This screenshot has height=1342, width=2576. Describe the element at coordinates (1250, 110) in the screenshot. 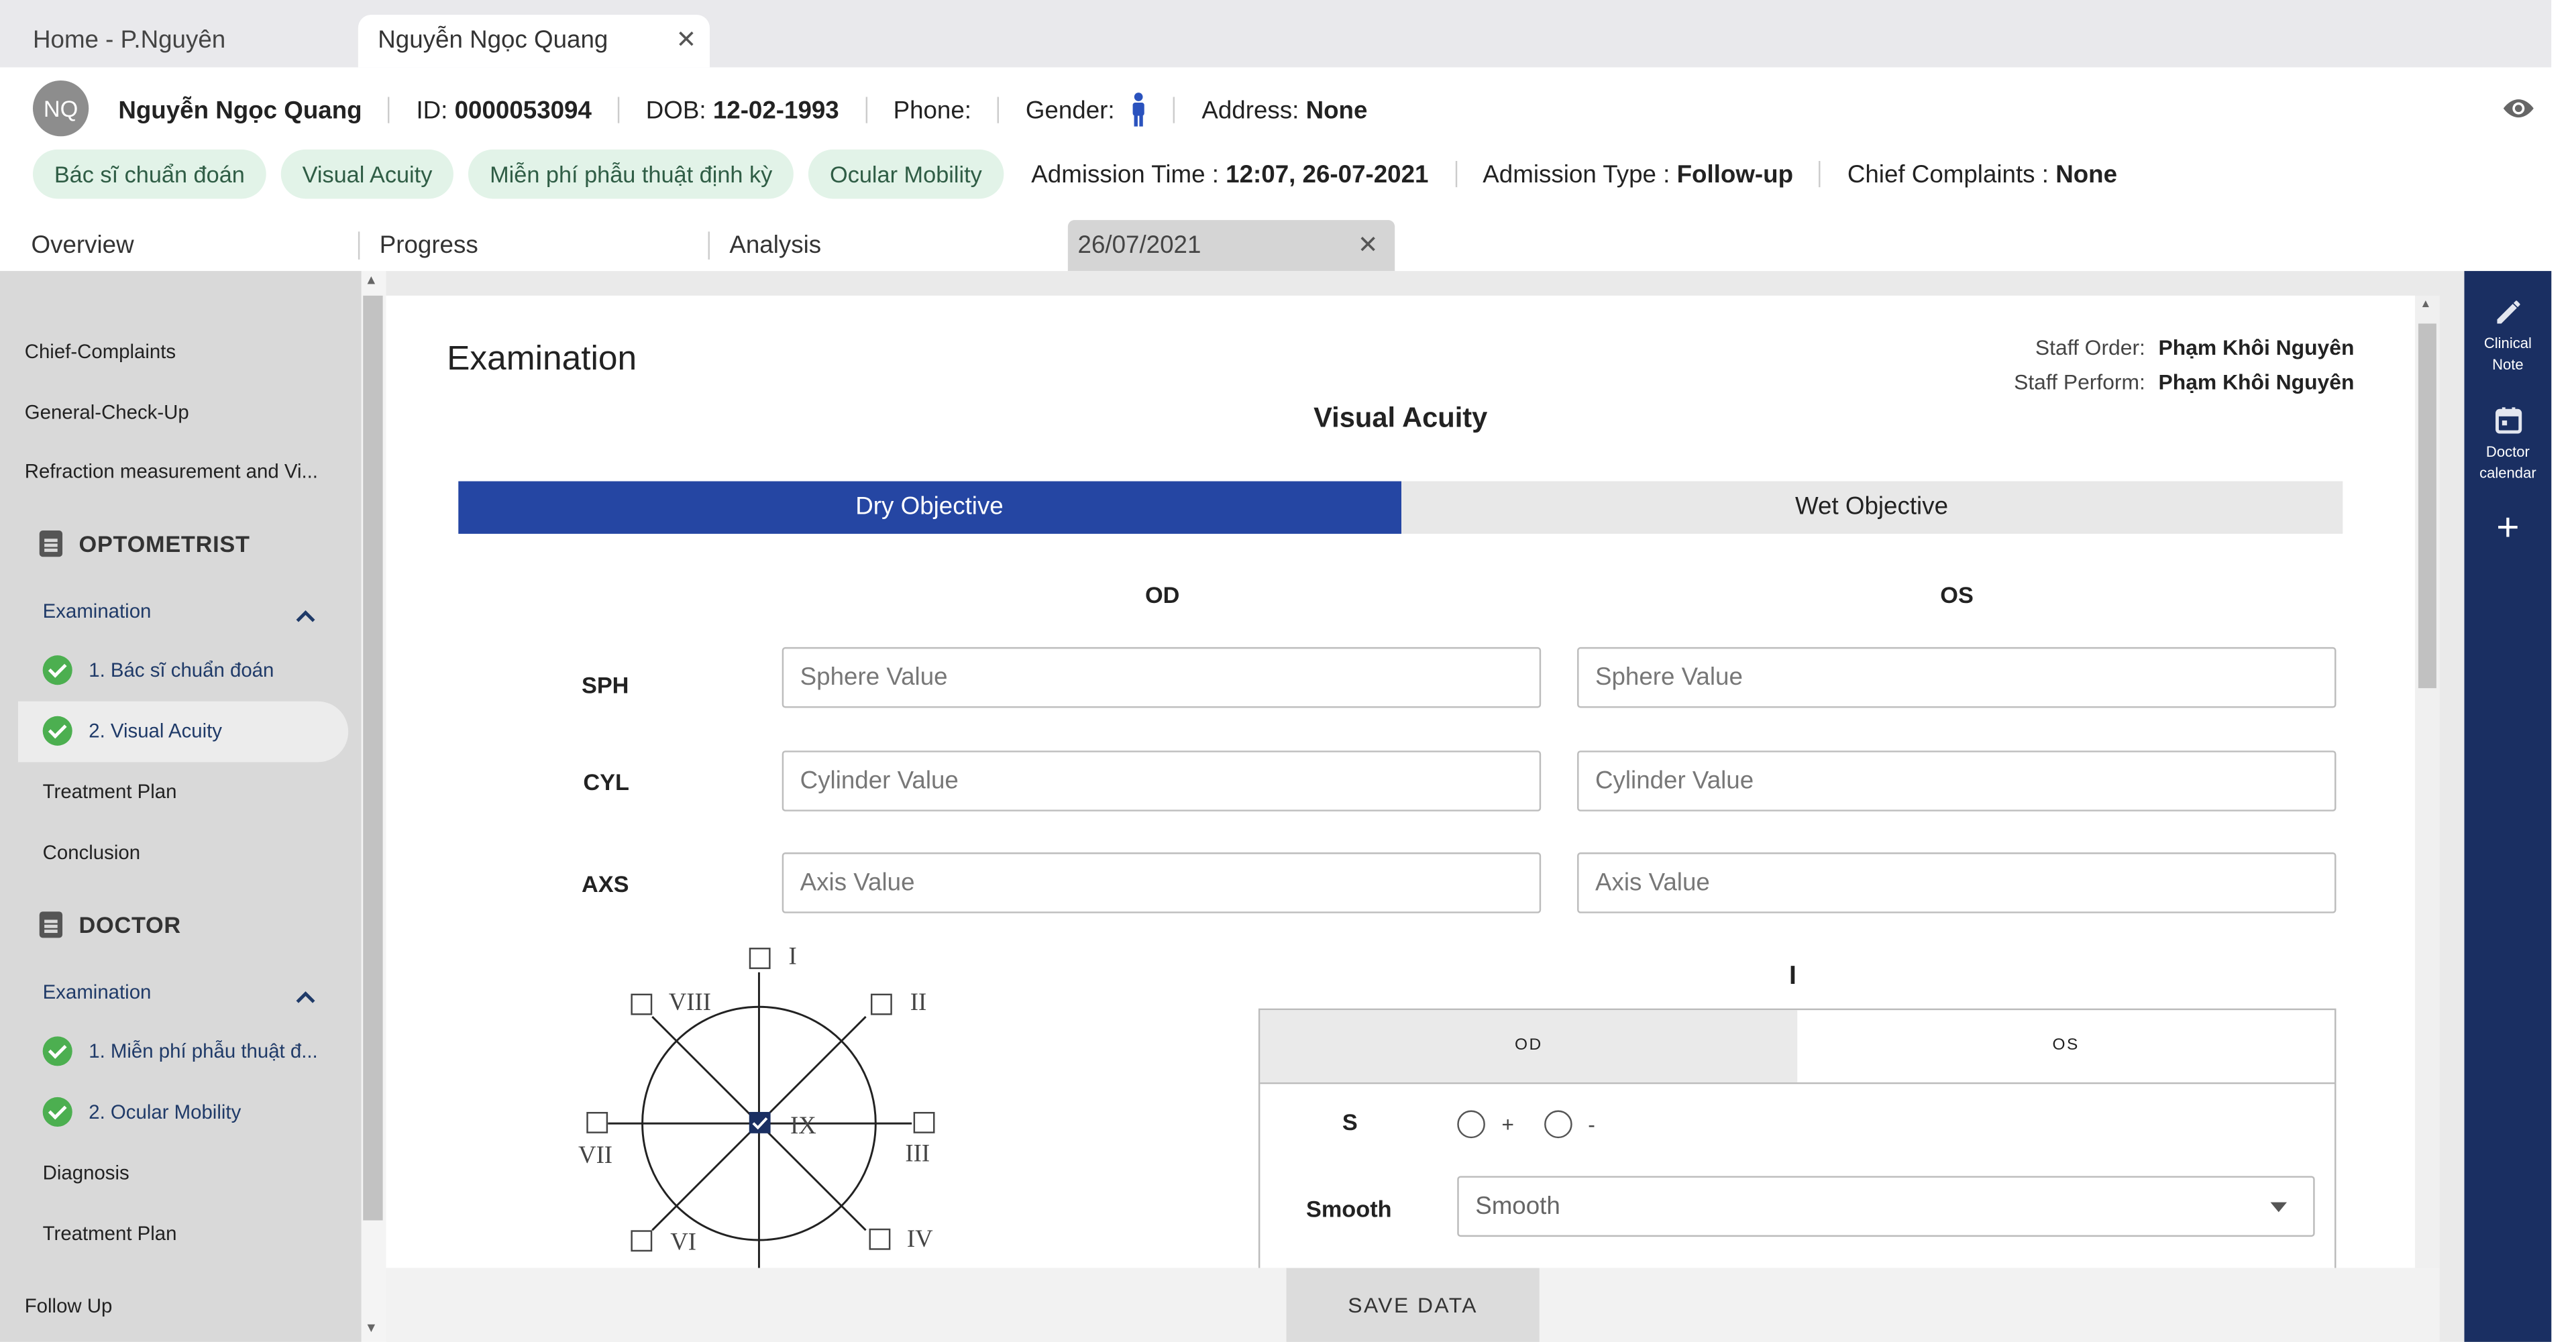

I see `address-label: Address:` at that location.